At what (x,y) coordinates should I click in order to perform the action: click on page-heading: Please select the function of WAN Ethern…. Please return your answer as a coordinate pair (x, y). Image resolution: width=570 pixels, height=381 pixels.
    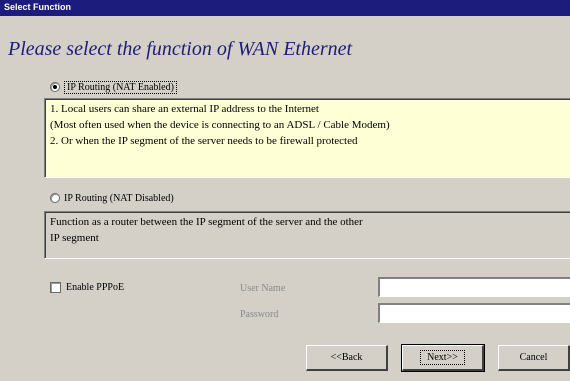
    Looking at the image, I should click on (180, 49).